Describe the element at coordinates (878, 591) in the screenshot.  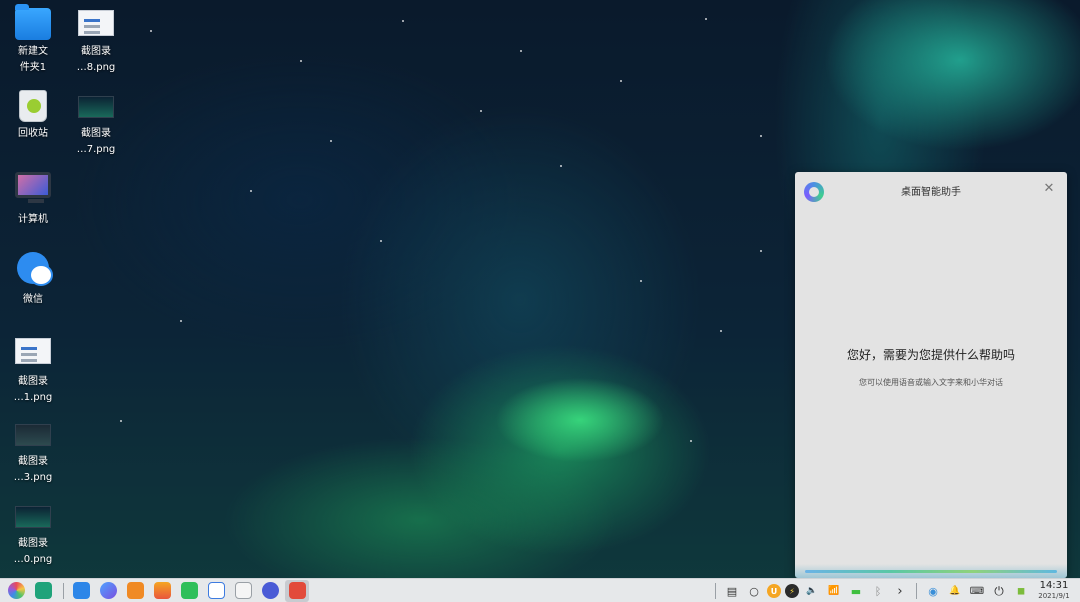
I see `bluetooth-icon: ᛒ` at that location.